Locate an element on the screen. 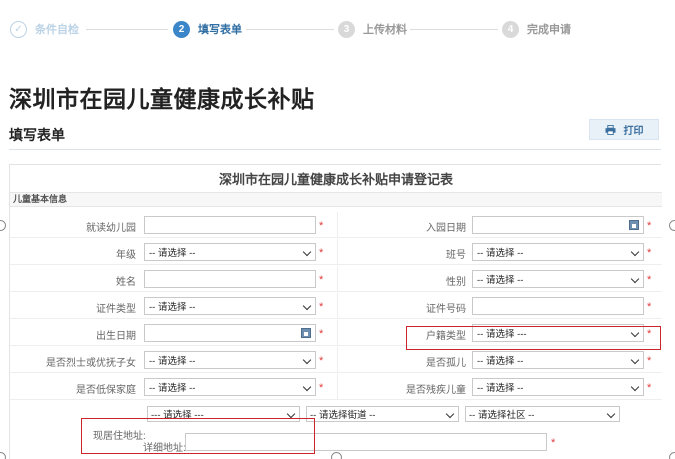 The image size is (675, 459). kindergarten-input is located at coordinates (230, 225).